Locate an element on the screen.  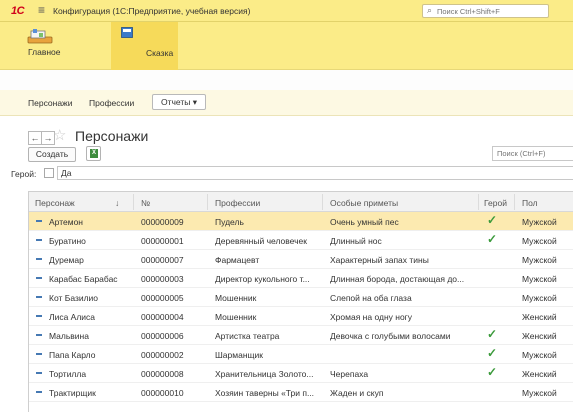
nav-characters: Персонажи is located at coordinates (50, 103).